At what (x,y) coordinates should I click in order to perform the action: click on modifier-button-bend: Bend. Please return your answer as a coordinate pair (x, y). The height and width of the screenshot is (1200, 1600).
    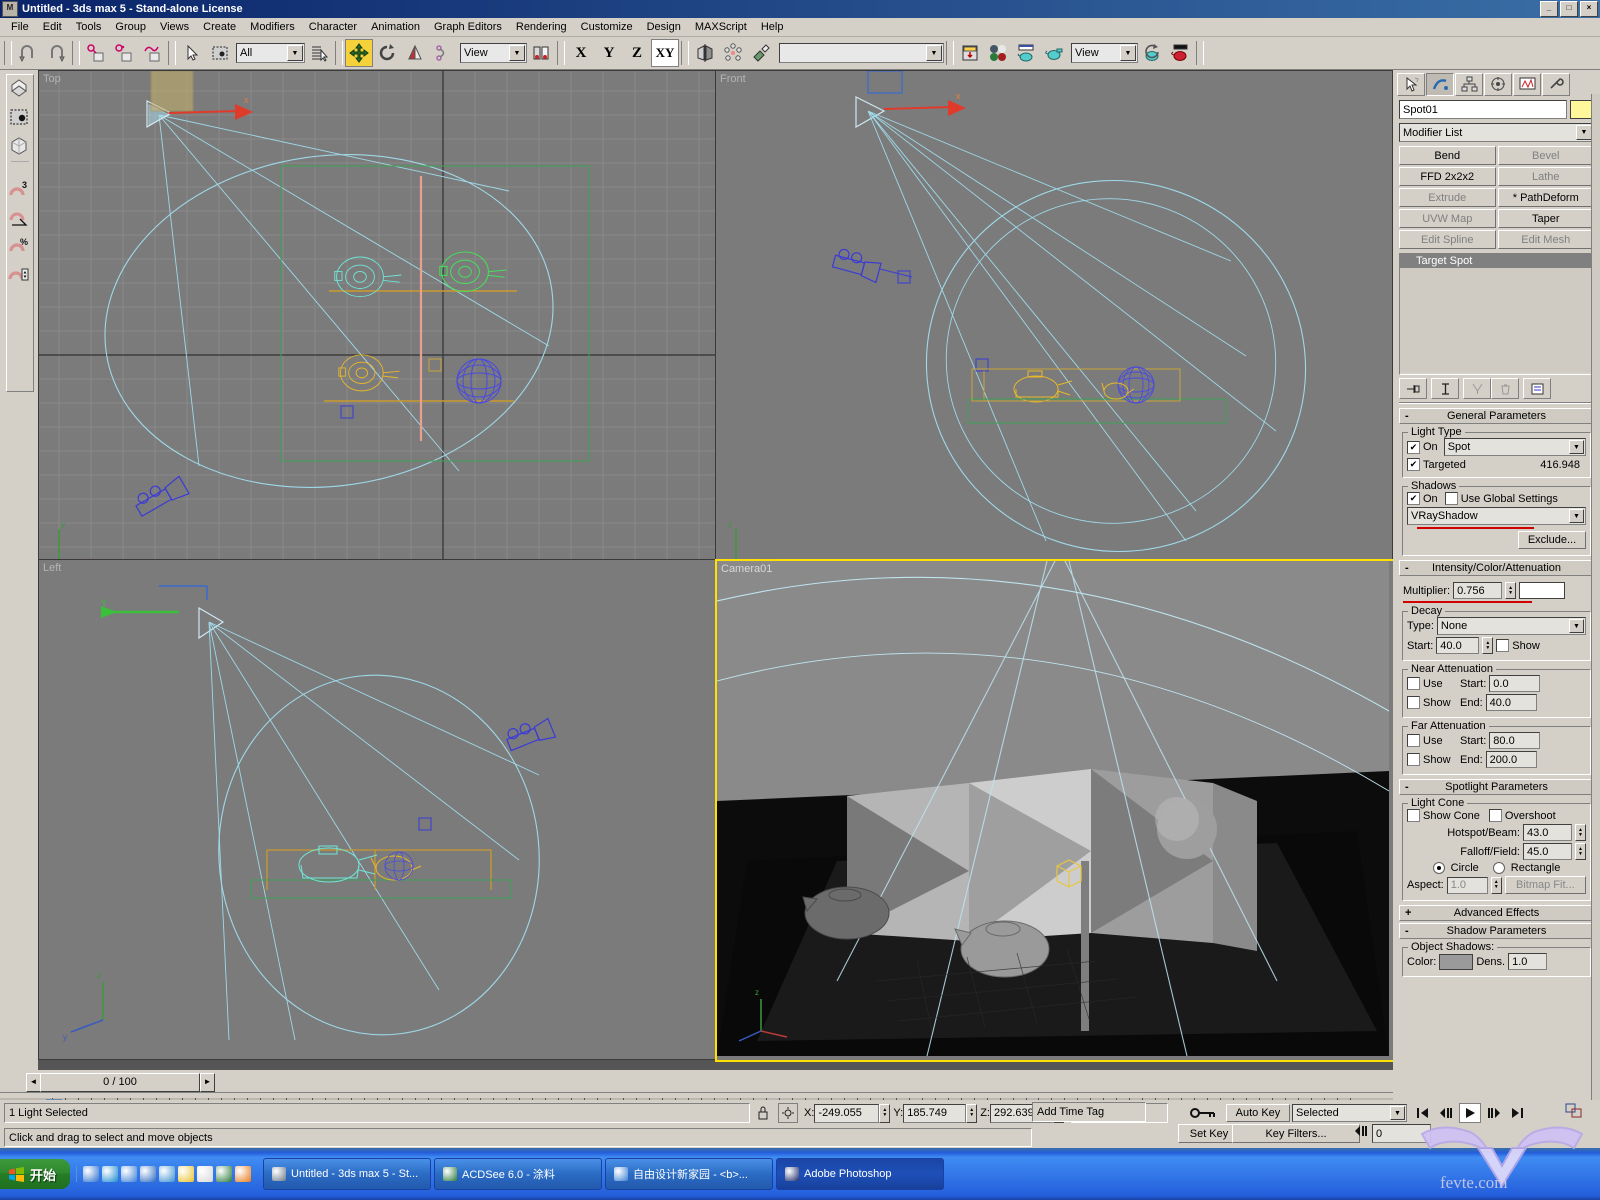
    Looking at the image, I should click on (1447, 155).